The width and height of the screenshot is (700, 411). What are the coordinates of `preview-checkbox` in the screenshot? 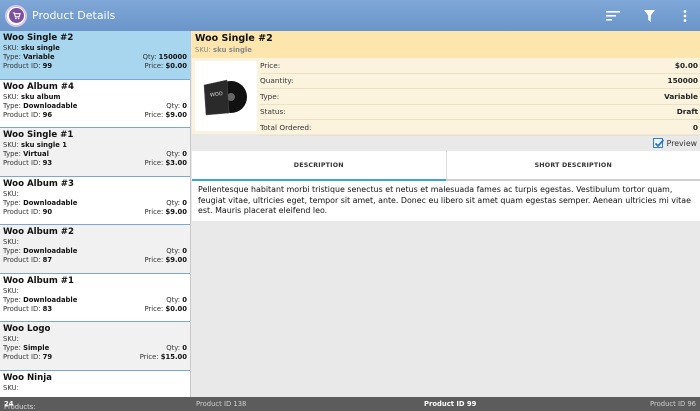 It's located at (658, 143).